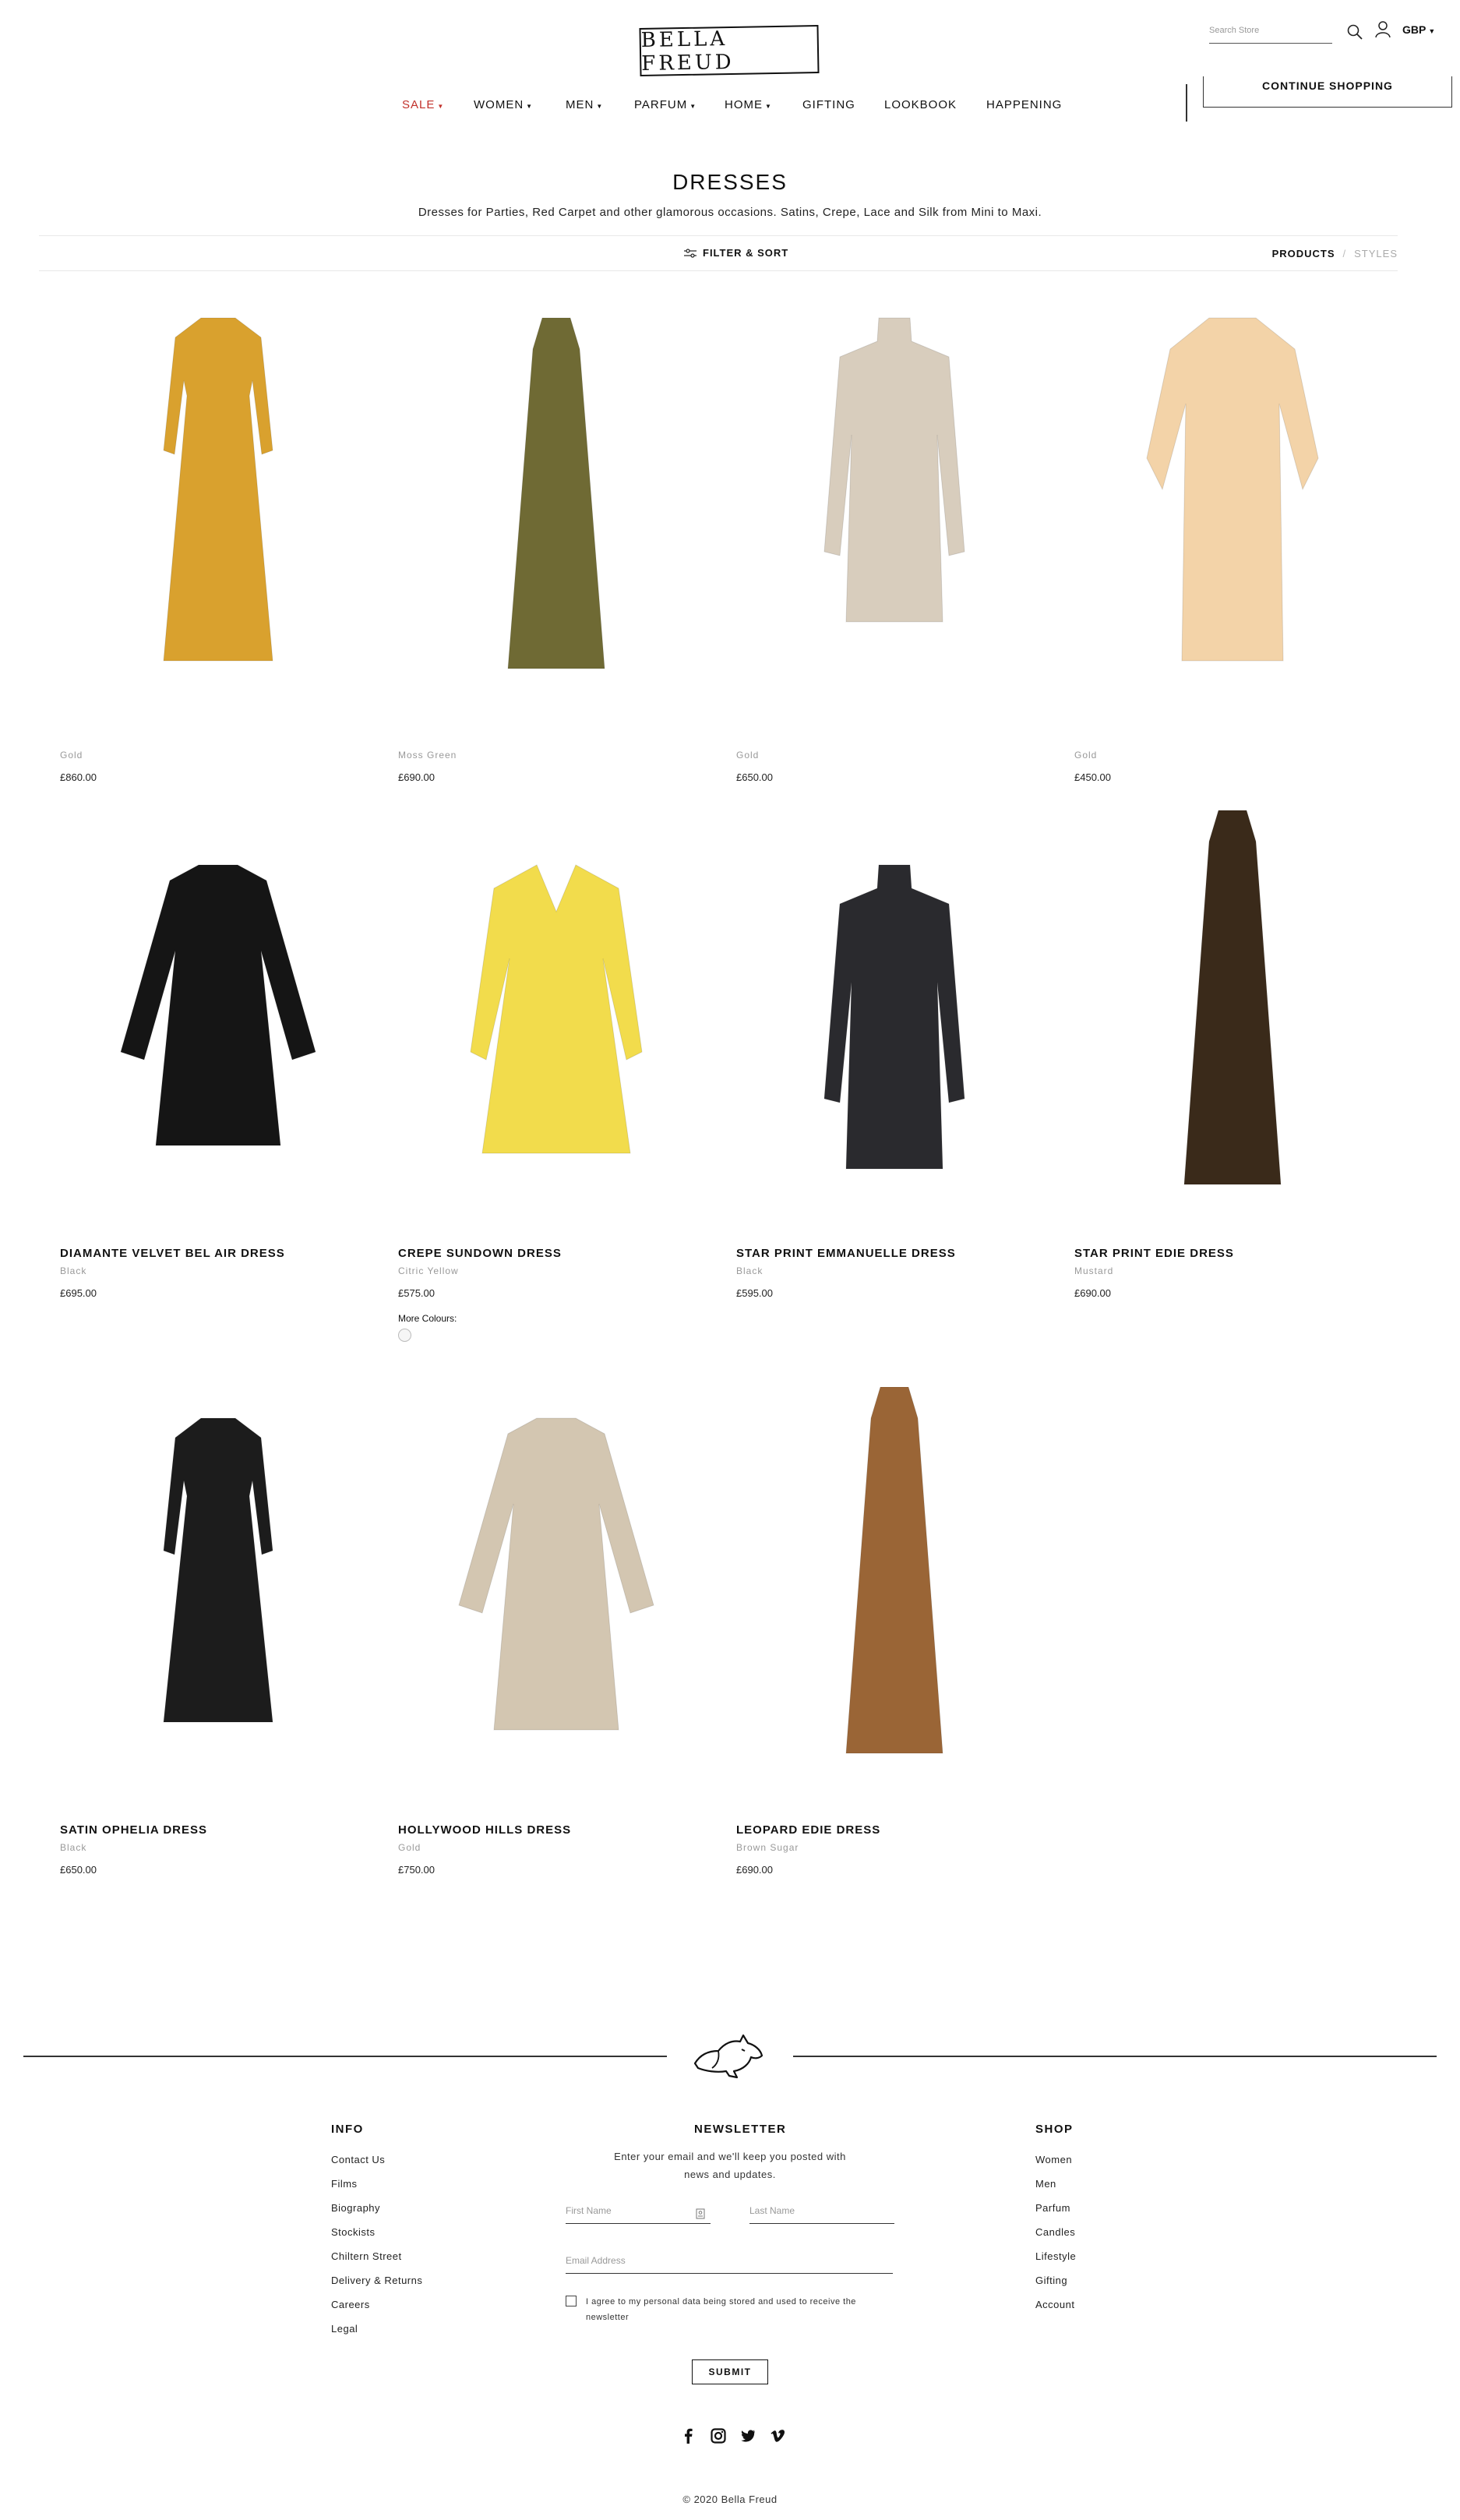  What do you see at coordinates (571, 2301) in the screenshot?
I see `consent-checkbox` at bounding box center [571, 2301].